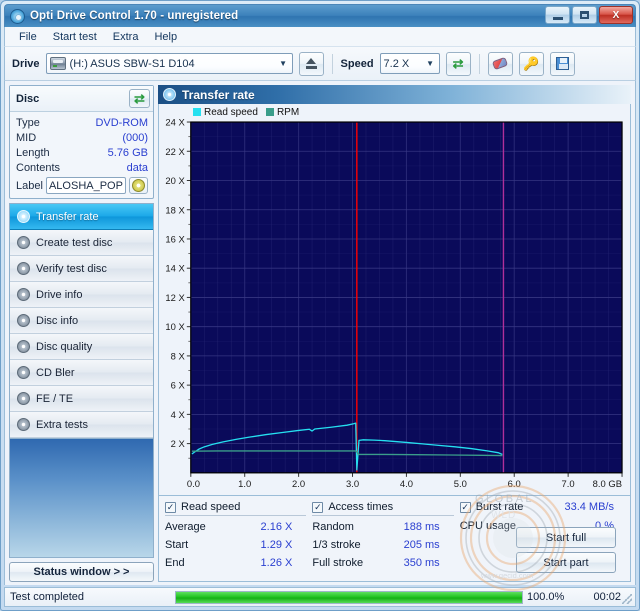 This screenshot has width=640, height=611. Describe the element at coordinates (59, 294) in the screenshot. I see `sidebar-item-label: Drive info` at that location.